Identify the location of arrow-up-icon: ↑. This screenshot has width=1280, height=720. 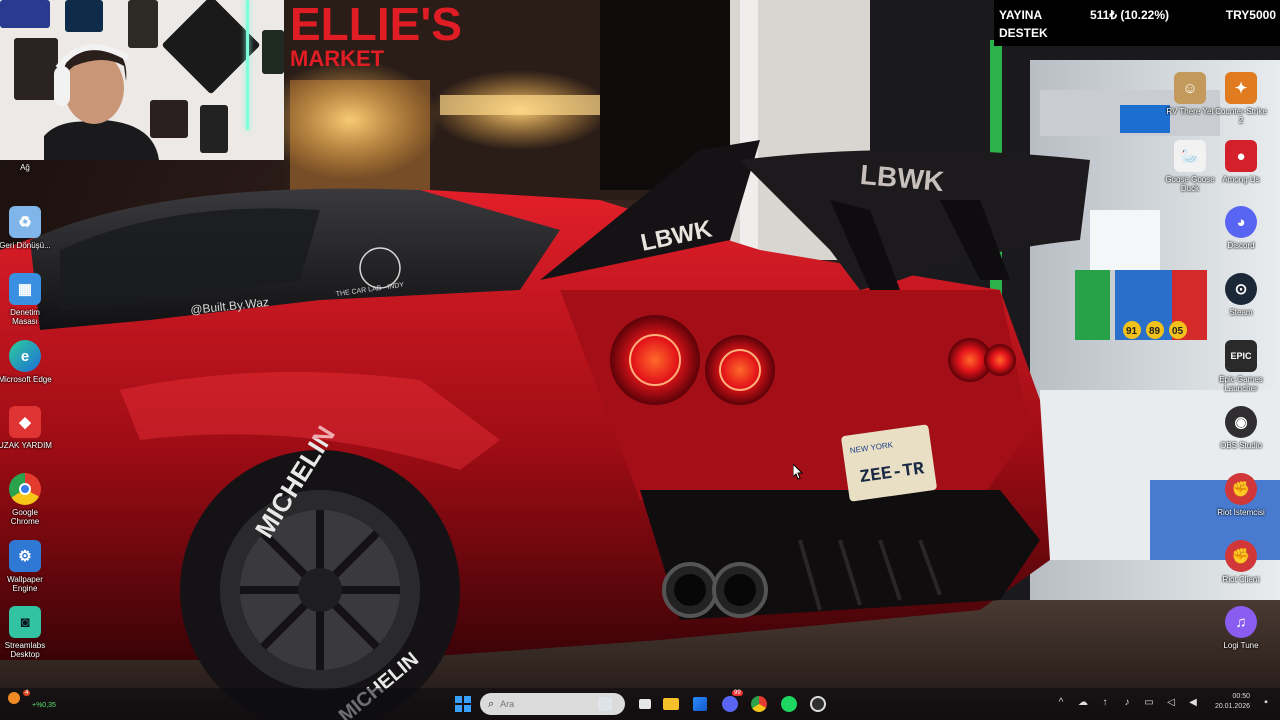
(1105, 702).